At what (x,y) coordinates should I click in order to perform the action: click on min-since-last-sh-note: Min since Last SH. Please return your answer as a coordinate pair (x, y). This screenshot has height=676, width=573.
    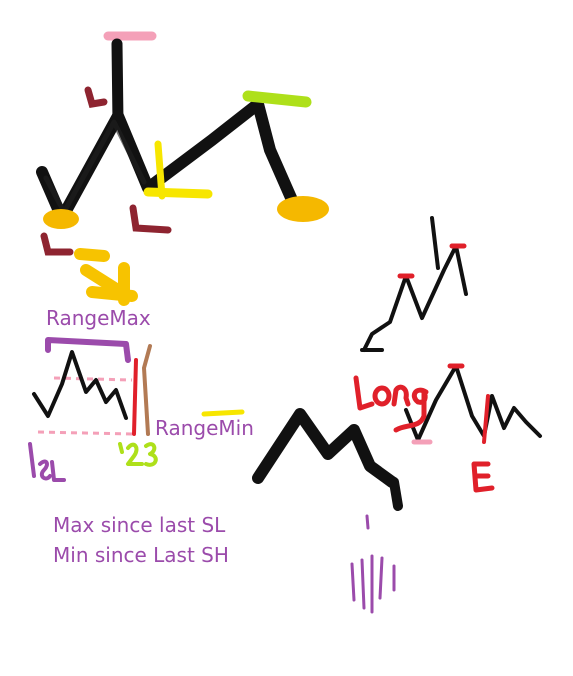
    Looking at the image, I should click on (141, 555).